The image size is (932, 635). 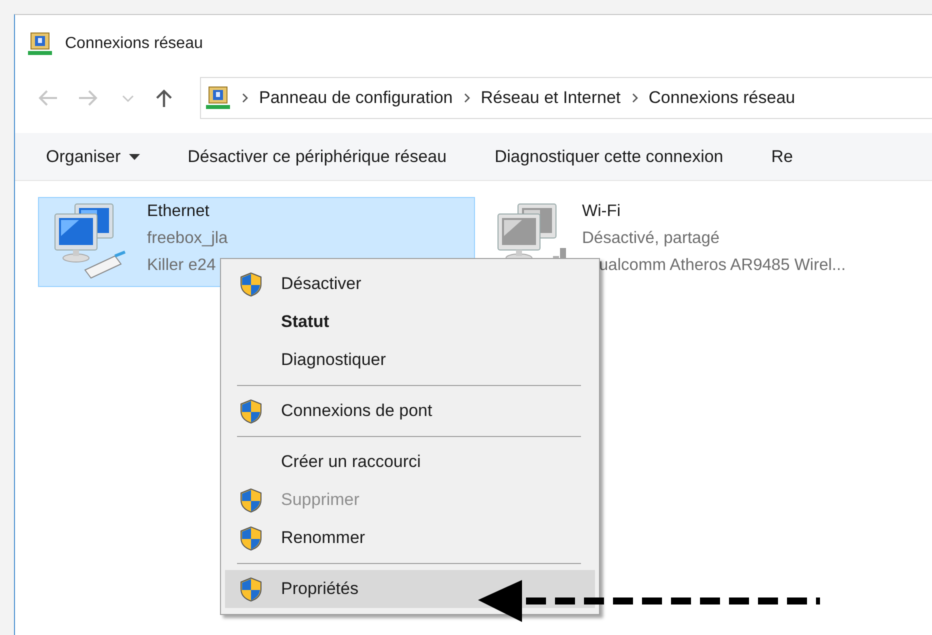 I want to click on toolbar-button: Re, so click(x=782, y=156).